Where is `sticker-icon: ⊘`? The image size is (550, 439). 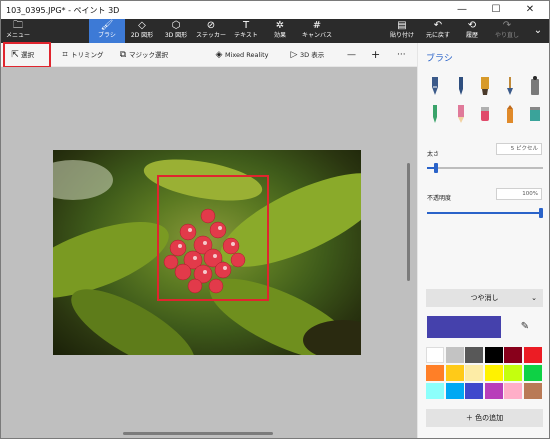 sticker-icon: ⊘ is located at coordinates (211, 25).